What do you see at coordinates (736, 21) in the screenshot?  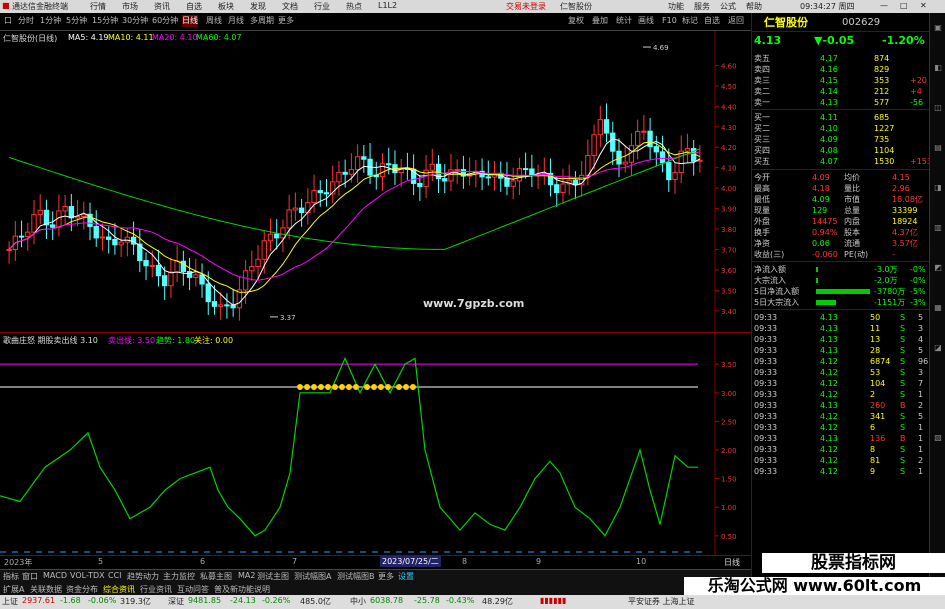 I see `btn-back: 返回` at bounding box center [736, 21].